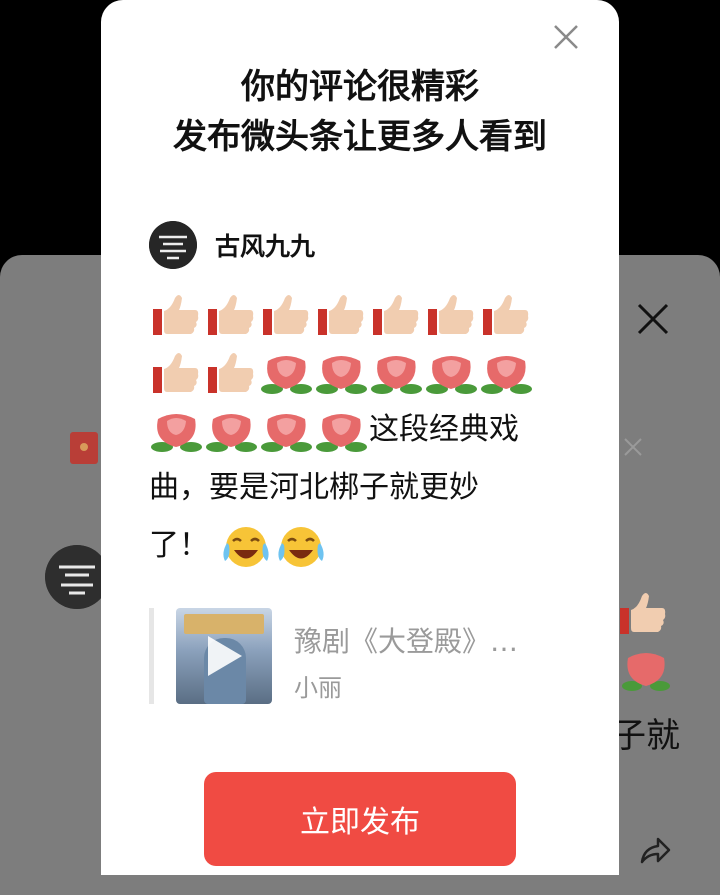 This screenshot has width=720, height=895. Describe the element at coordinates (318, 688) in the screenshot. I see `video-author: 小丽` at that location.